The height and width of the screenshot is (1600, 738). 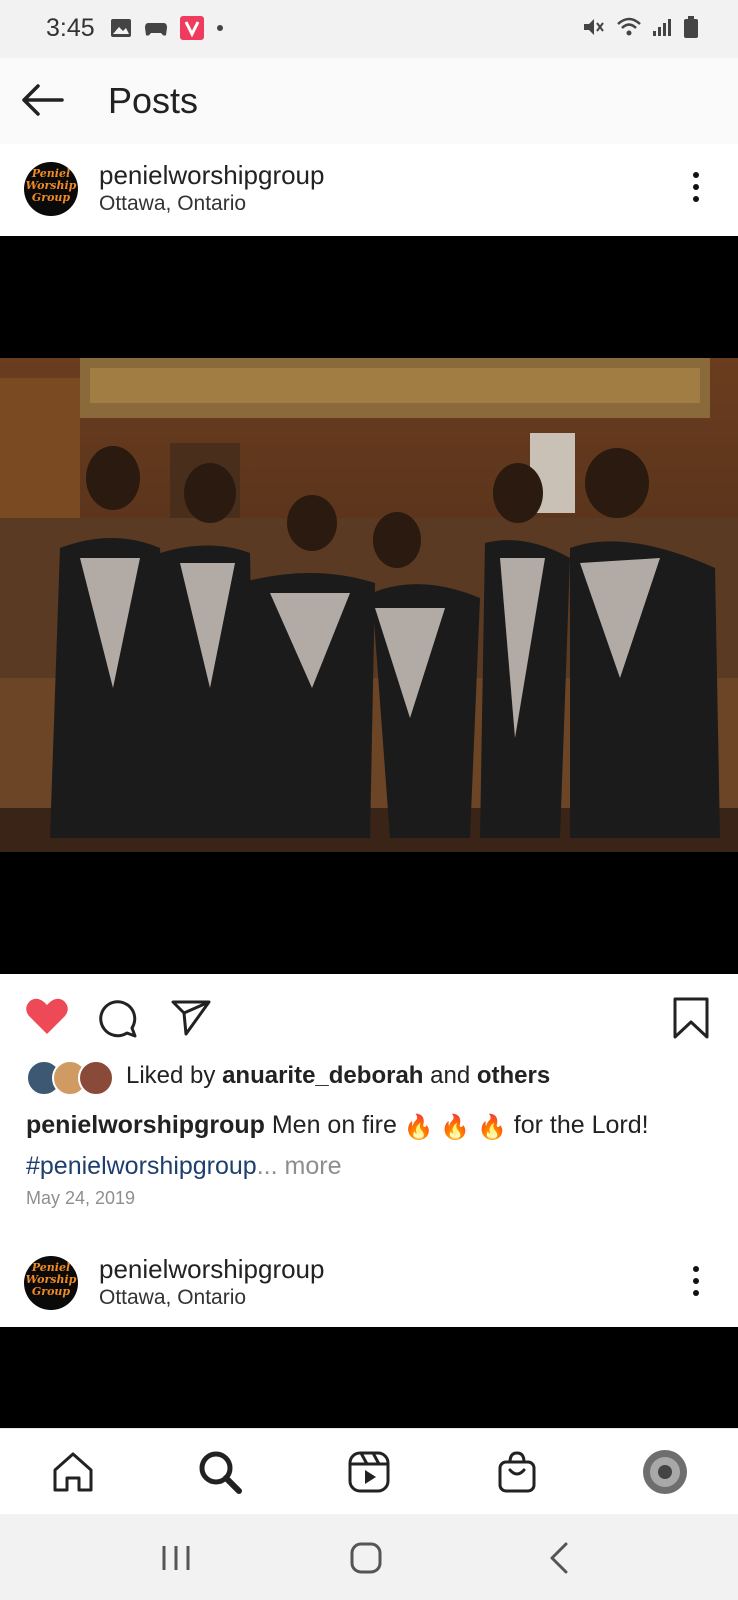 I want to click on game-controller-icon, so click(x=156, y=29).